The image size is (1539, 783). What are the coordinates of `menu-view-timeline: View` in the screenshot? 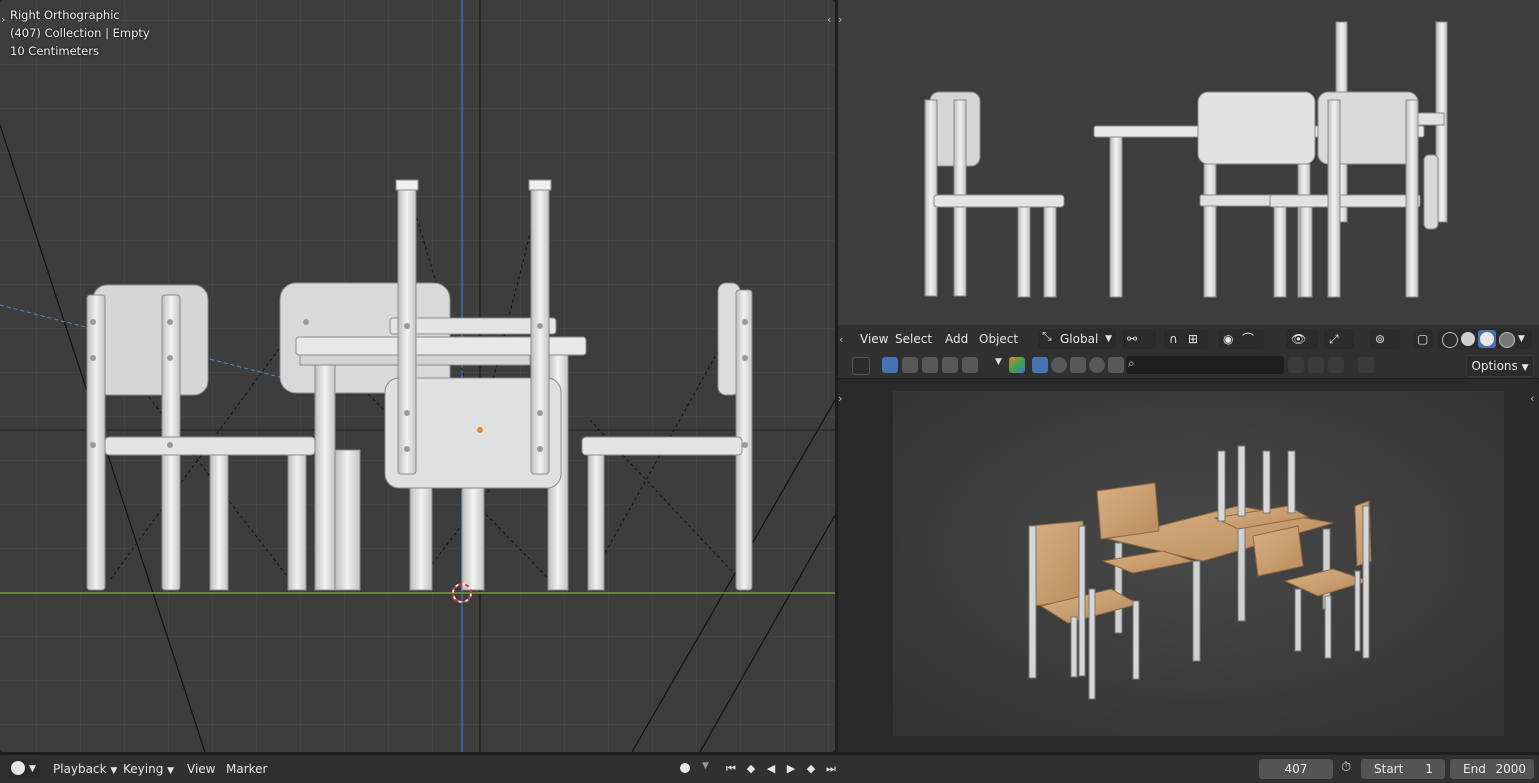 It's located at (201, 769).